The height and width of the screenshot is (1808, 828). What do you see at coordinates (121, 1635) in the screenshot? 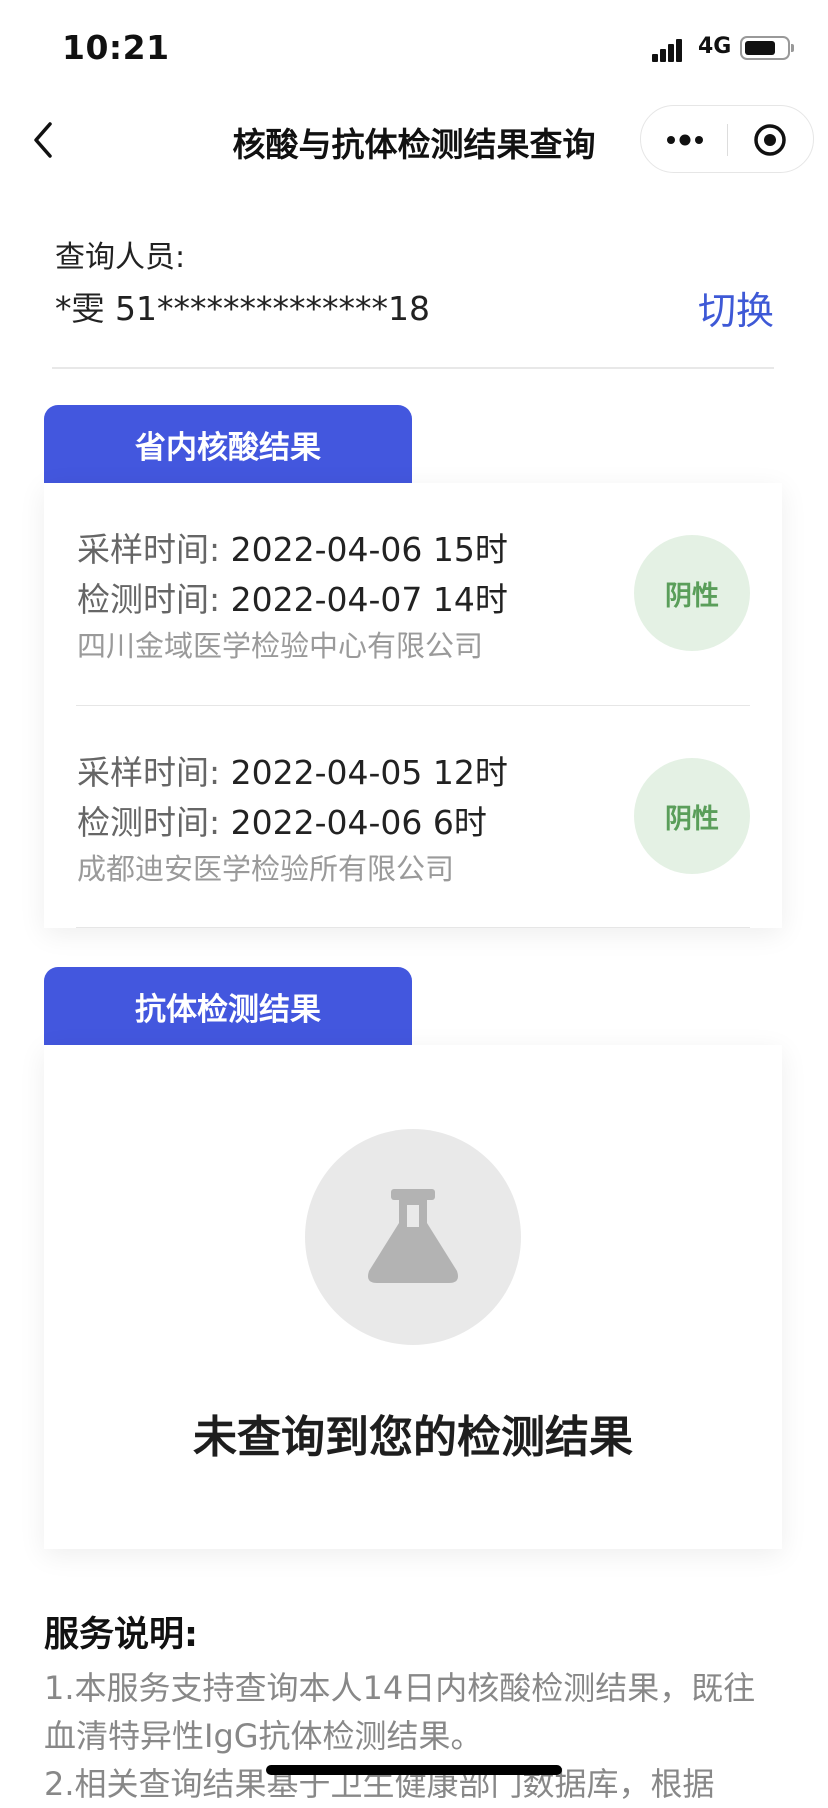
I see `service-title: 服务说明:` at bounding box center [121, 1635].